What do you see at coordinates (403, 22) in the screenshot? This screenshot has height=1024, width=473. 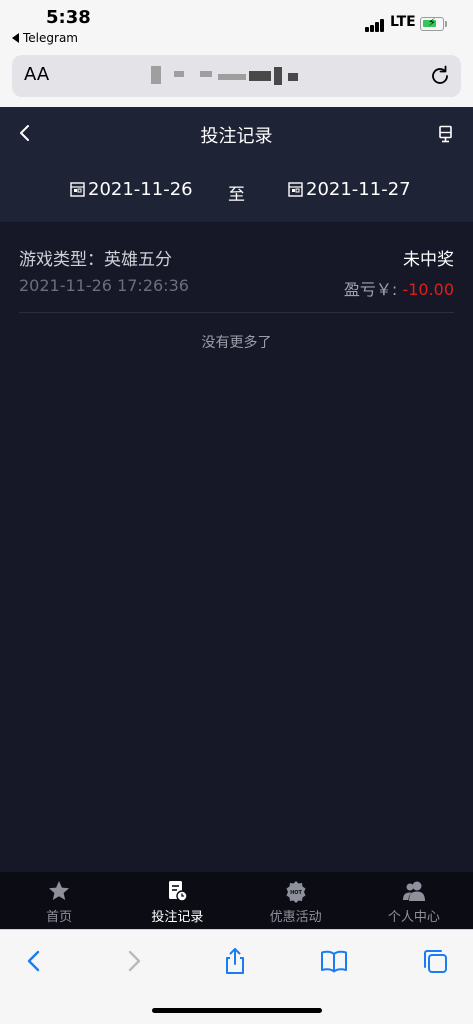 I see `network-label: LTE` at bounding box center [403, 22].